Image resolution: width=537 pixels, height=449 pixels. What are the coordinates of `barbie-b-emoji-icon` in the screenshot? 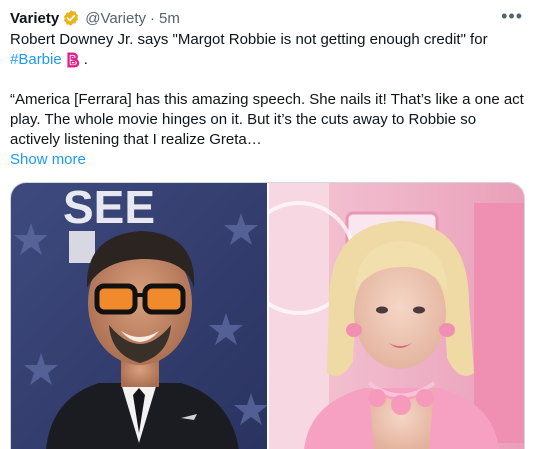 It's located at (73, 60).